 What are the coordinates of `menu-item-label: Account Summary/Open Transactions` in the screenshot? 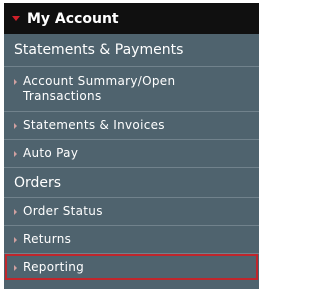 It's located at (99, 88).